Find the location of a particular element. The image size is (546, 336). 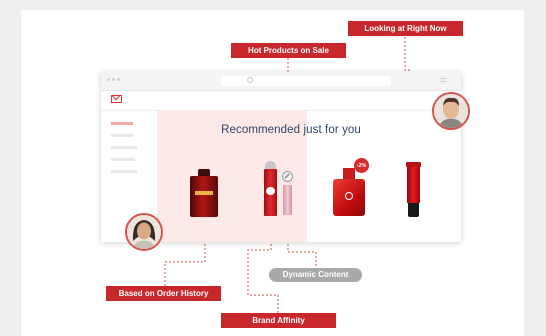

product-deodorant-spray is located at coordinates (270, 188).